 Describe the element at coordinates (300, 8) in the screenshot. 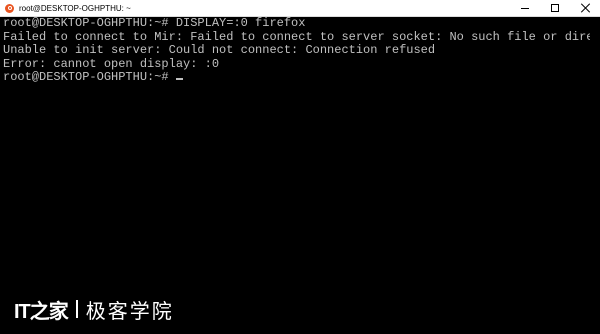

I see `title-bar: root@DESKTOP-OGHPTHU: ~` at that location.